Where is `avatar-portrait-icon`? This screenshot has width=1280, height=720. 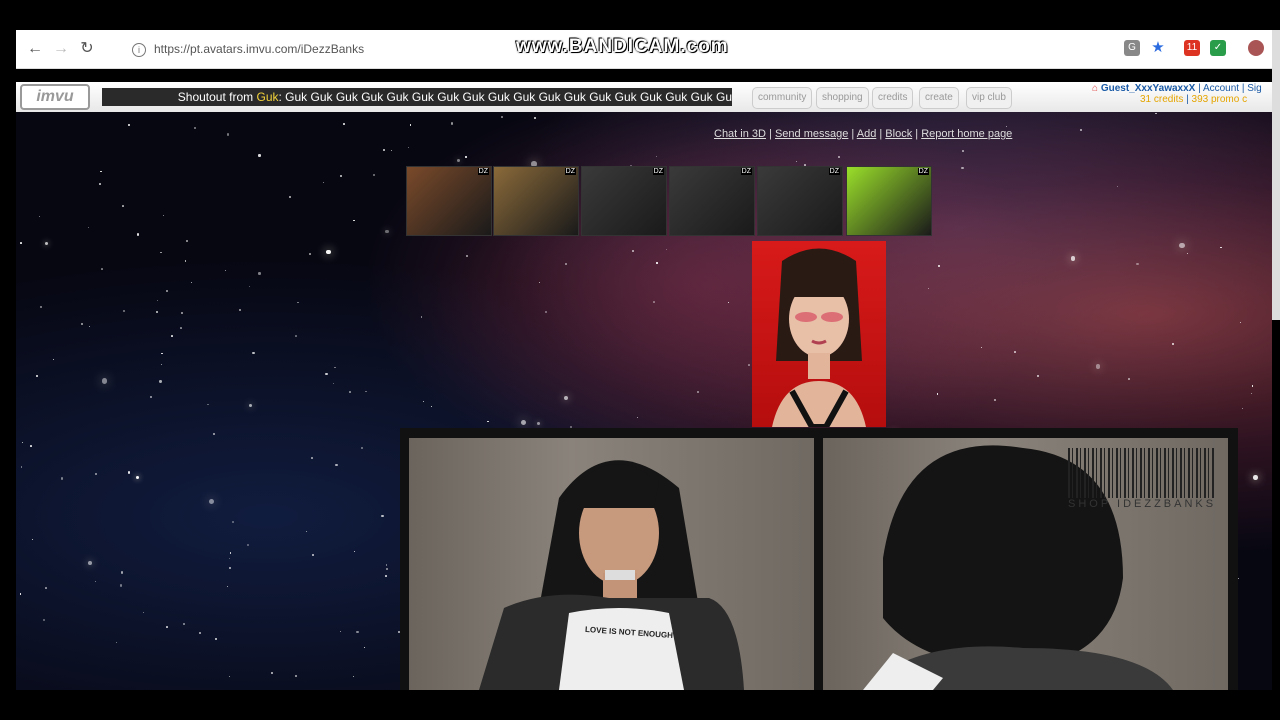
avatar-portrait-icon is located at coordinates (819, 337).